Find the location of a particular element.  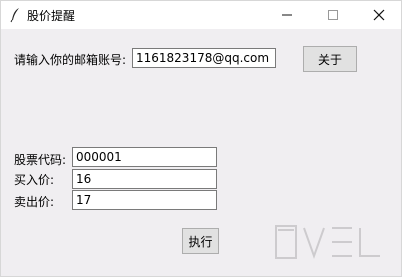

minimize-icon is located at coordinates (287, 15).